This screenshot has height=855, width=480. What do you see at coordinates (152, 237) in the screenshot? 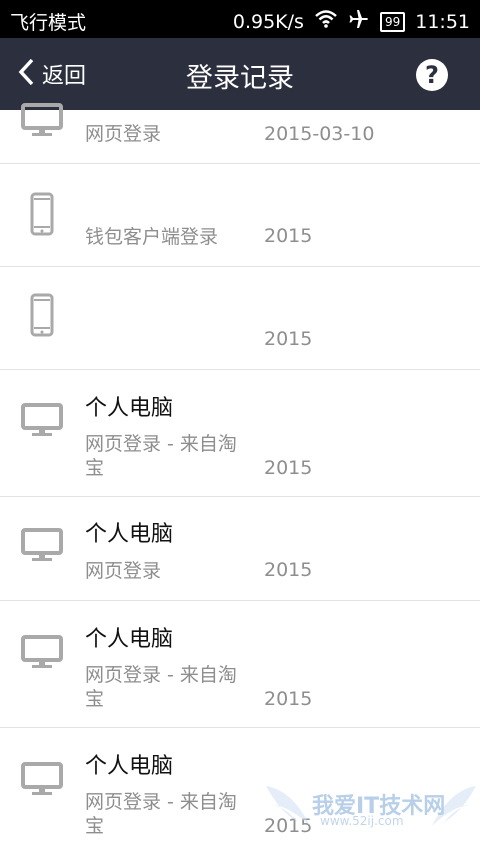
I see `login-method: 钱包客户端登录` at bounding box center [152, 237].